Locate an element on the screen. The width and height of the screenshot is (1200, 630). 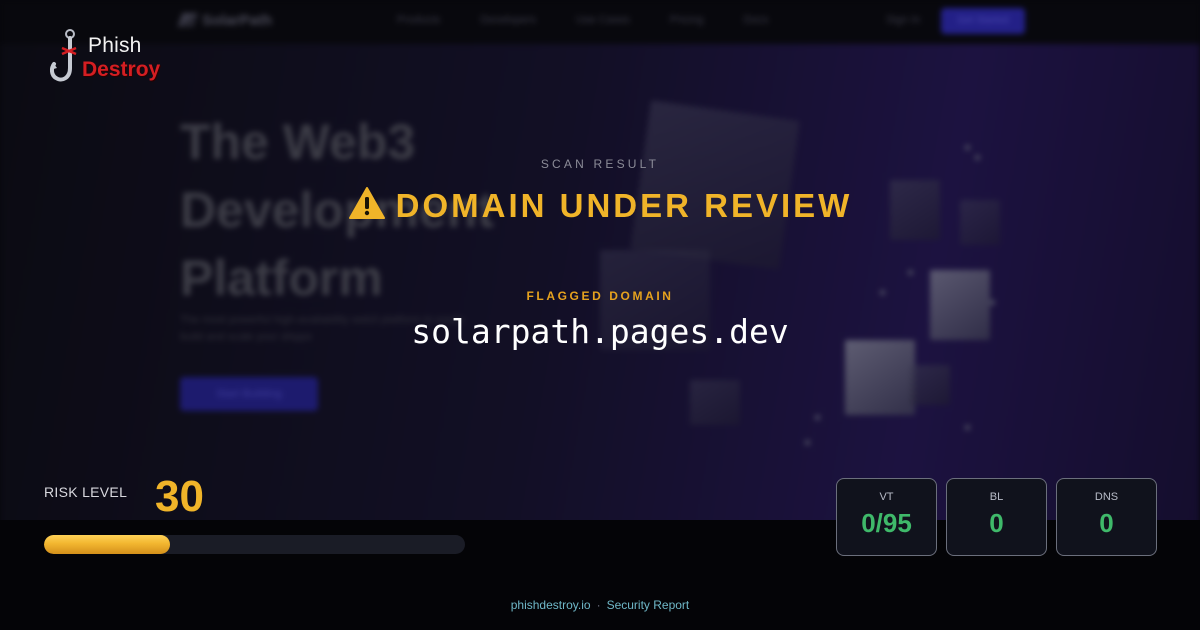
background-logo: SolarPath is located at coordinates (225, 20).